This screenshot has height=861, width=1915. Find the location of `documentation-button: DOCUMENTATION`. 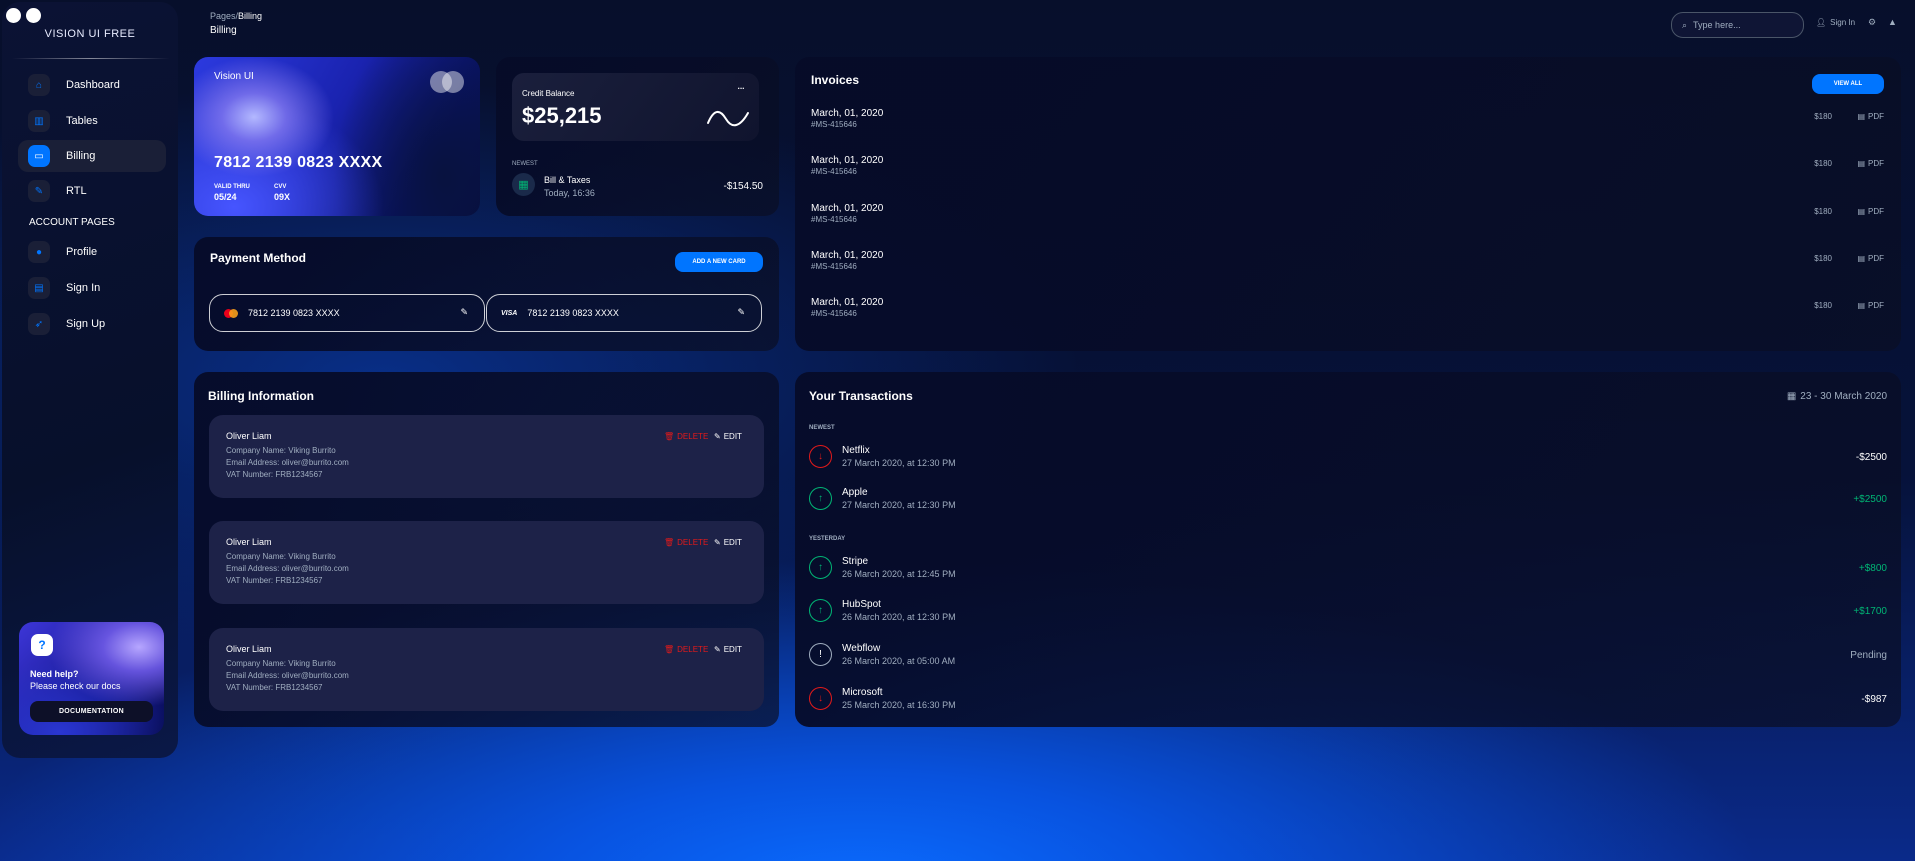

documentation-button: DOCUMENTATION is located at coordinates (91, 711).